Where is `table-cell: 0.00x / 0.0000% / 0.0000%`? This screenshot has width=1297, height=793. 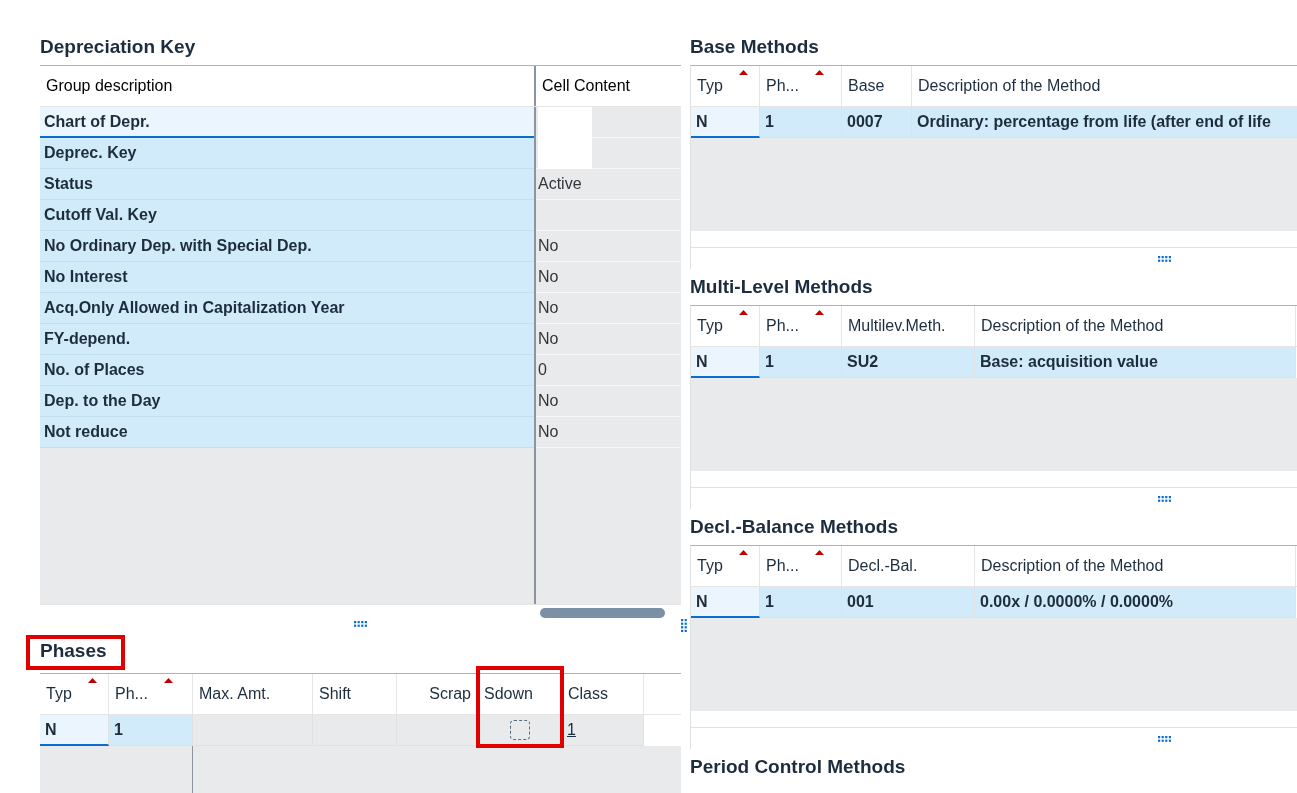
table-cell: 0.00x / 0.0000% / 0.0000% is located at coordinates (1135, 602).